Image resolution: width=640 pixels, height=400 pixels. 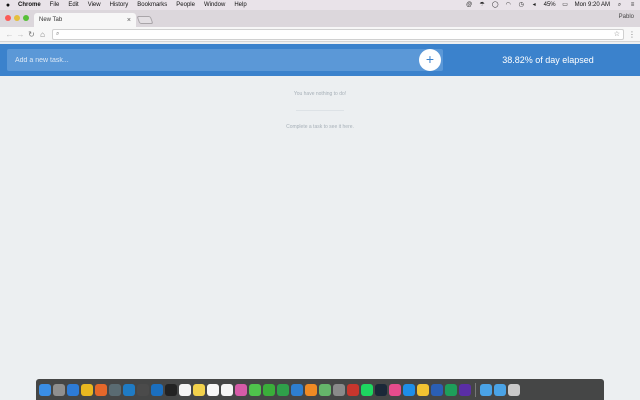 What do you see at coordinates (94, 5) in the screenshot?
I see `menu-view: View` at bounding box center [94, 5].